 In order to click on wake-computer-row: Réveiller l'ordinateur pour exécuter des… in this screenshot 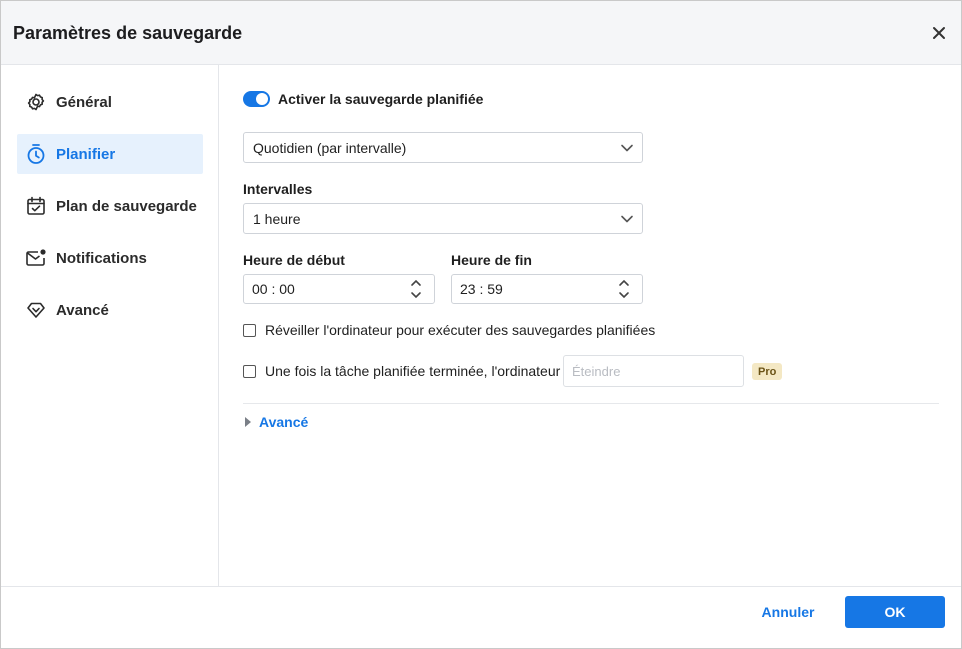, I will do `click(449, 330)`.